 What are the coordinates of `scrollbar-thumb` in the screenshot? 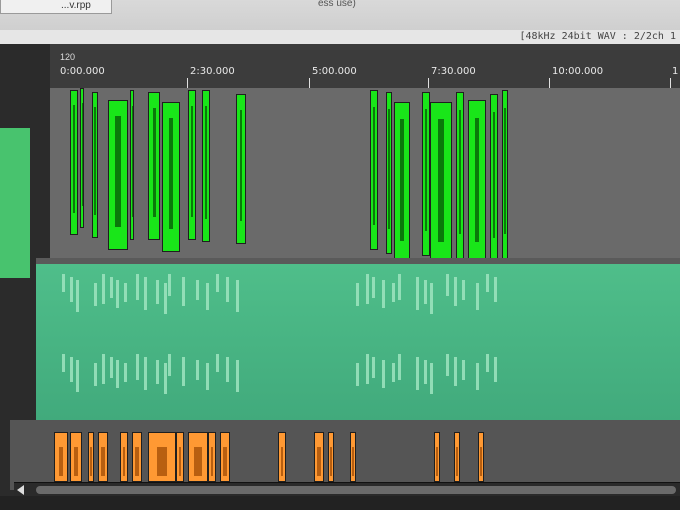 It's located at (356, 490).